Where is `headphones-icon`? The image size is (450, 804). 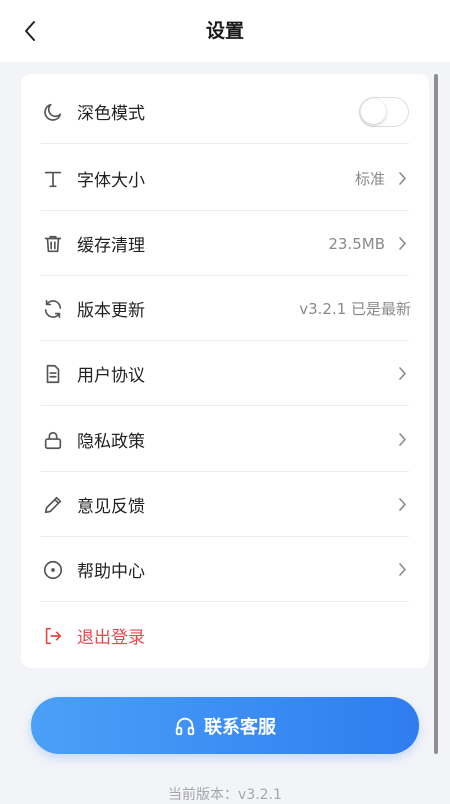 headphones-icon is located at coordinates (185, 726).